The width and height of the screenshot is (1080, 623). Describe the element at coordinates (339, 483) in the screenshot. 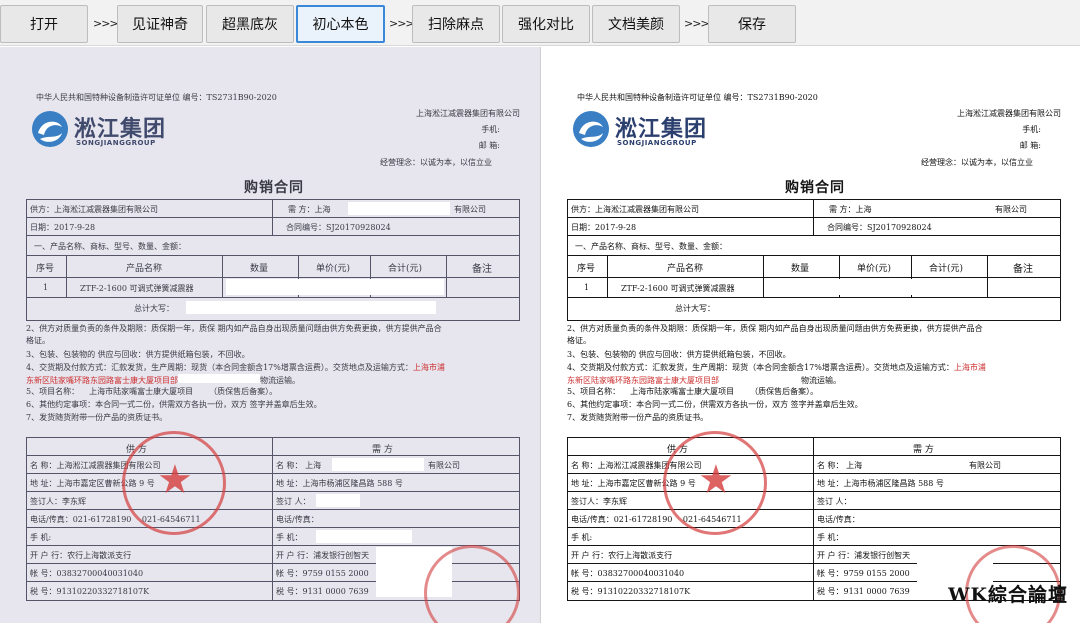

I see `buyer-address: 地 址：上海市杨浦区隆昌路 588 号` at that location.